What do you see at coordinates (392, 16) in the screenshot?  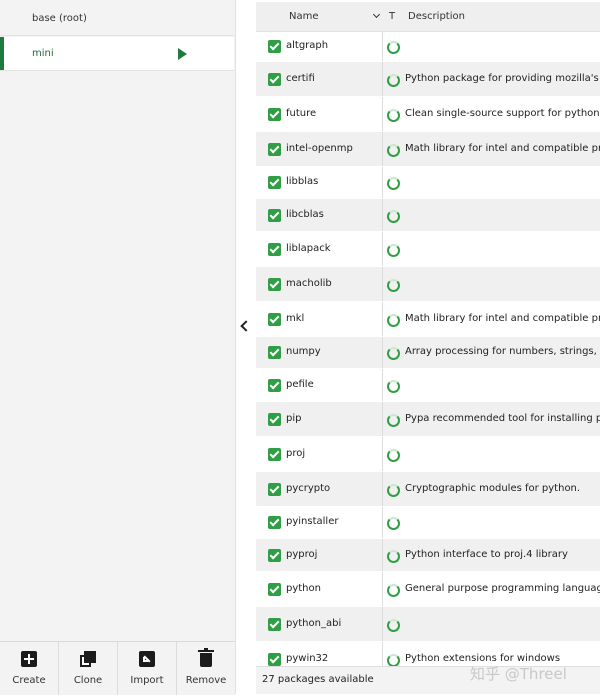 I see `column-header-type: T` at bounding box center [392, 16].